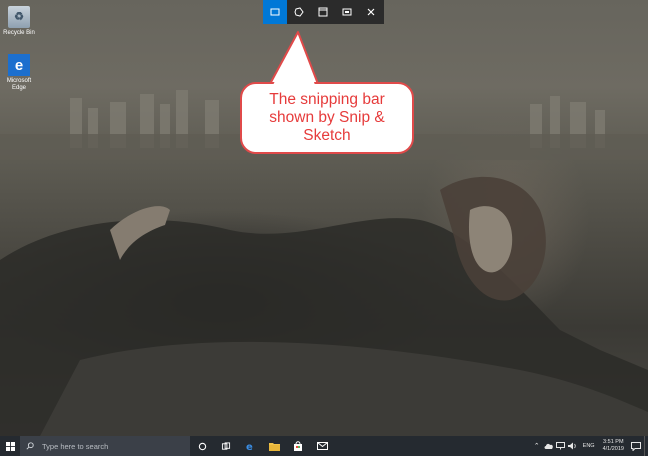  I want to click on speaker-icon, so click(572, 446).